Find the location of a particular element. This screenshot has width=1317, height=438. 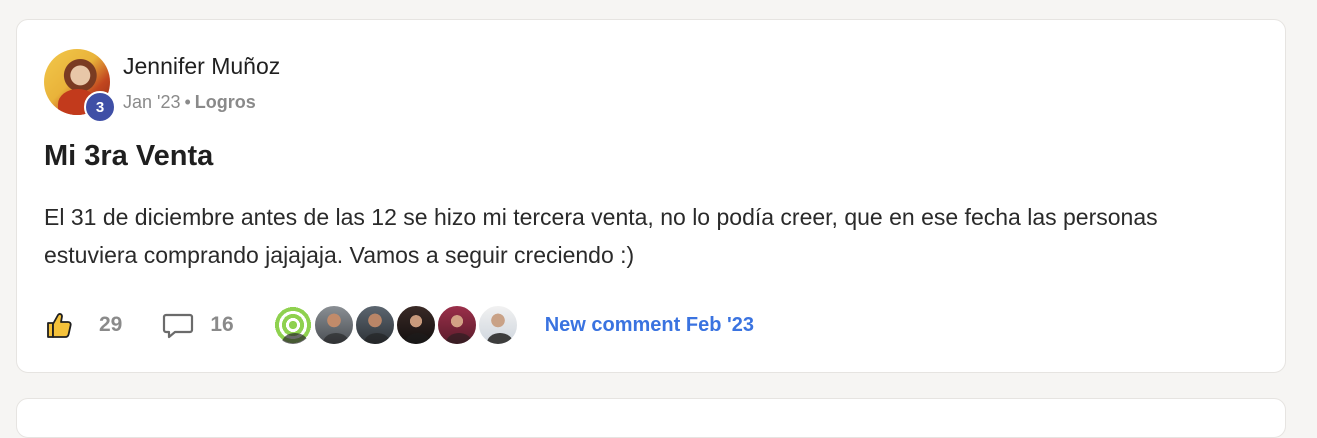

new-comment-link: New comment Feb '23 is located at coordinates (649, 325).